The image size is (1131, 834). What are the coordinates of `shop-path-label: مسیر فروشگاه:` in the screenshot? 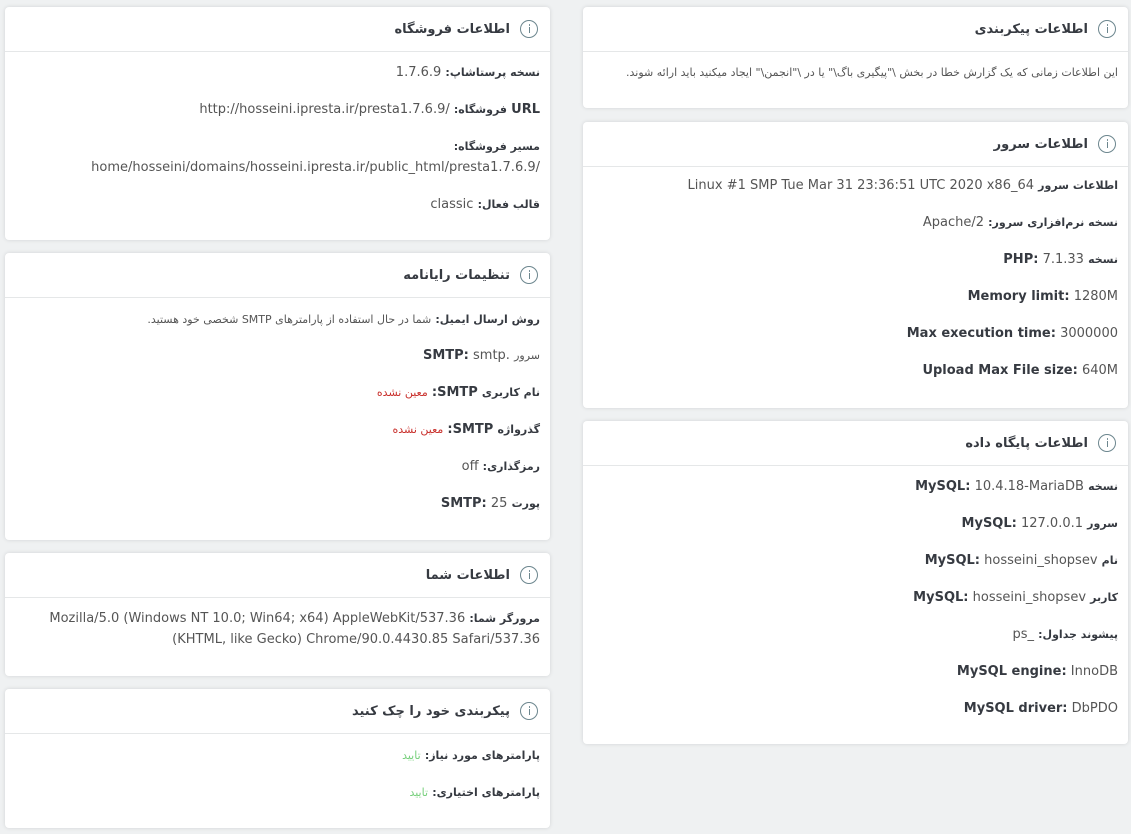 It's located at (496, 146).